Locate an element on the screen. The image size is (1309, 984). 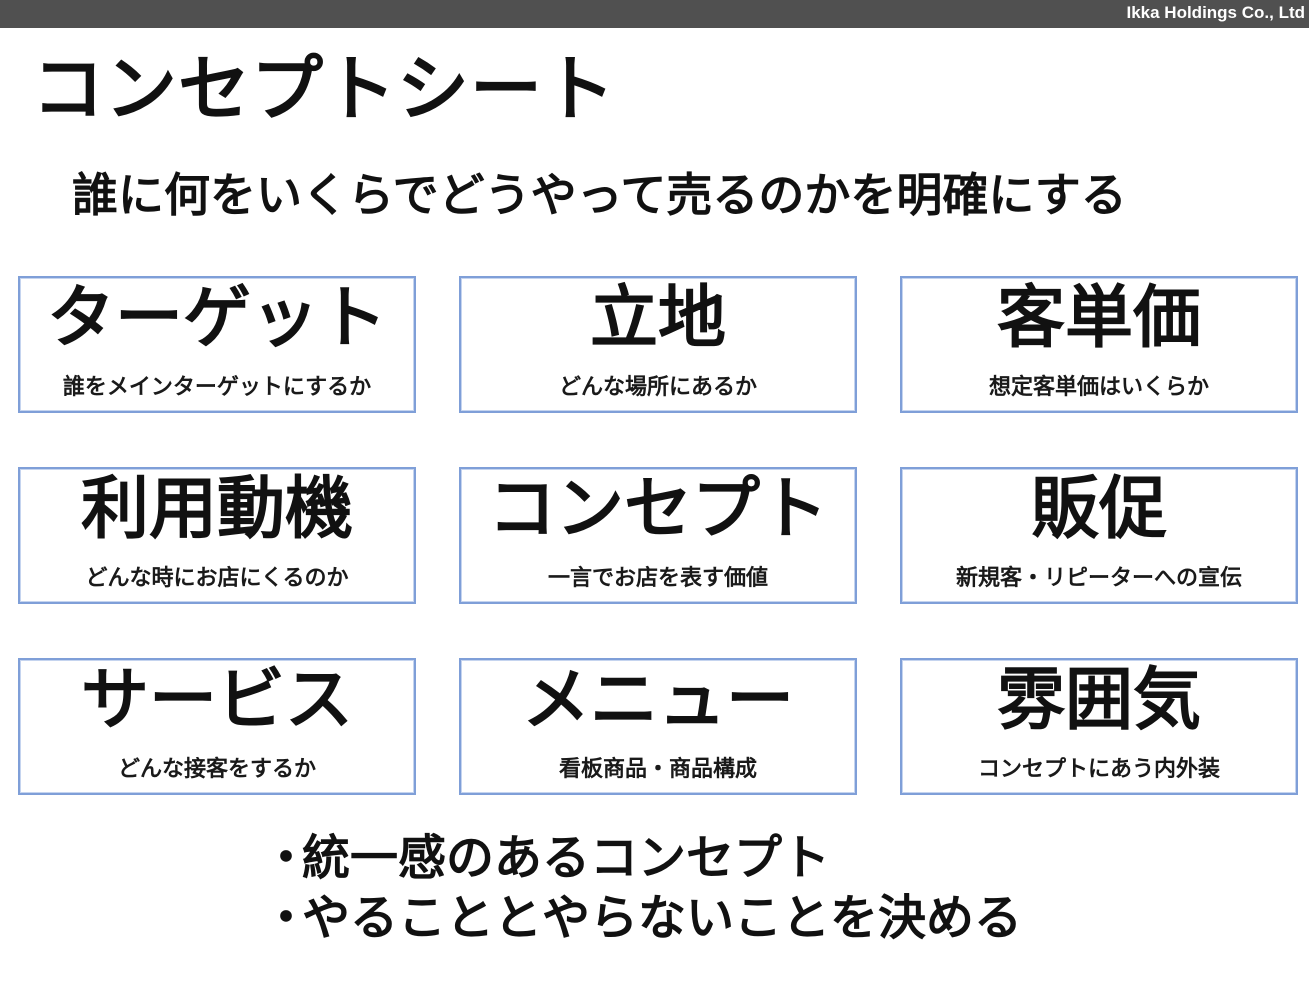
card-title: メニュー is located at coordinates (657, 700).